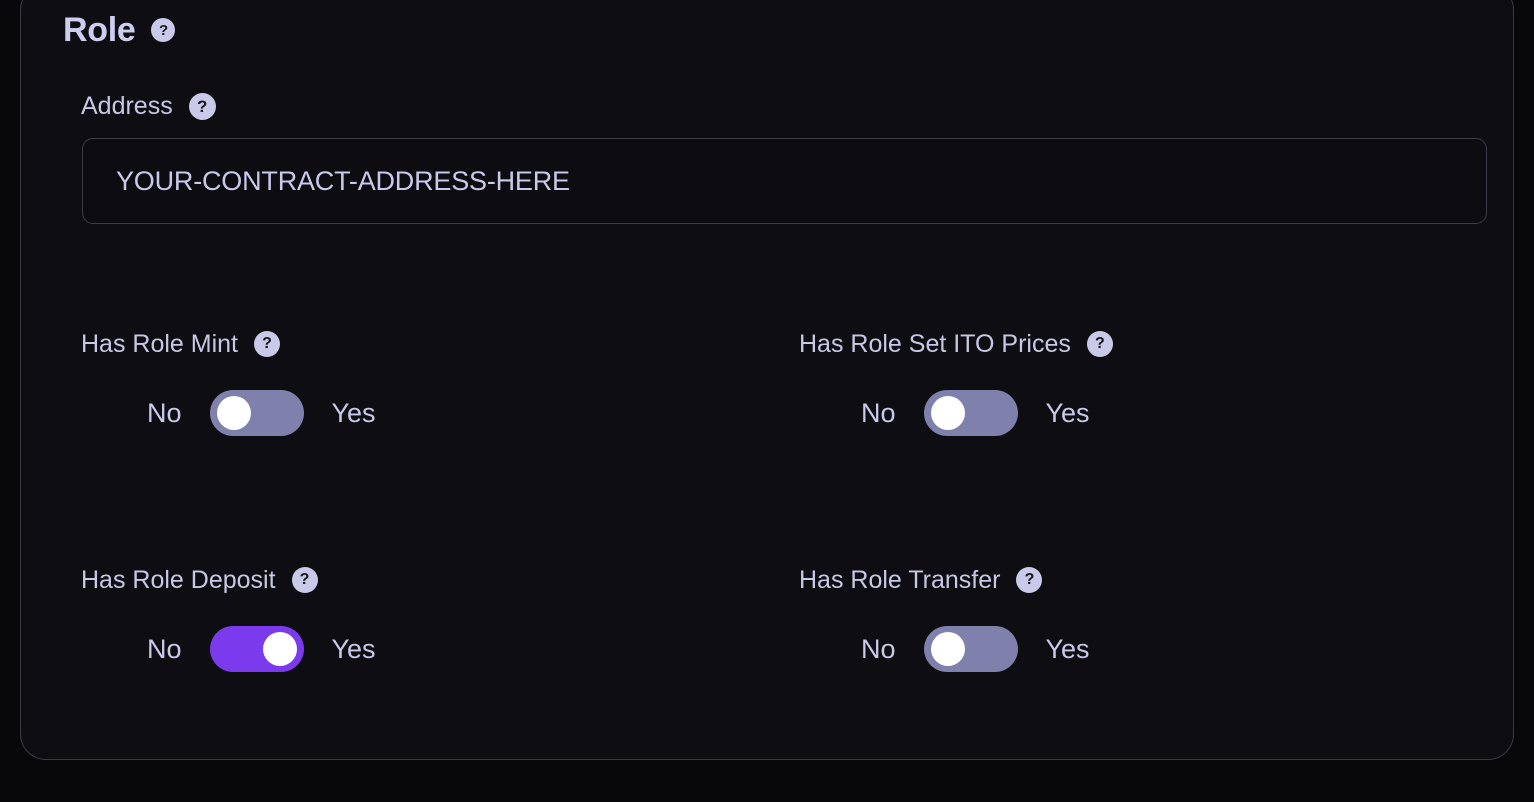 The image size is (1534, 802). I want to click on toggle-label-has-role-mint: Has Role Mint ?, so click(228, 344).